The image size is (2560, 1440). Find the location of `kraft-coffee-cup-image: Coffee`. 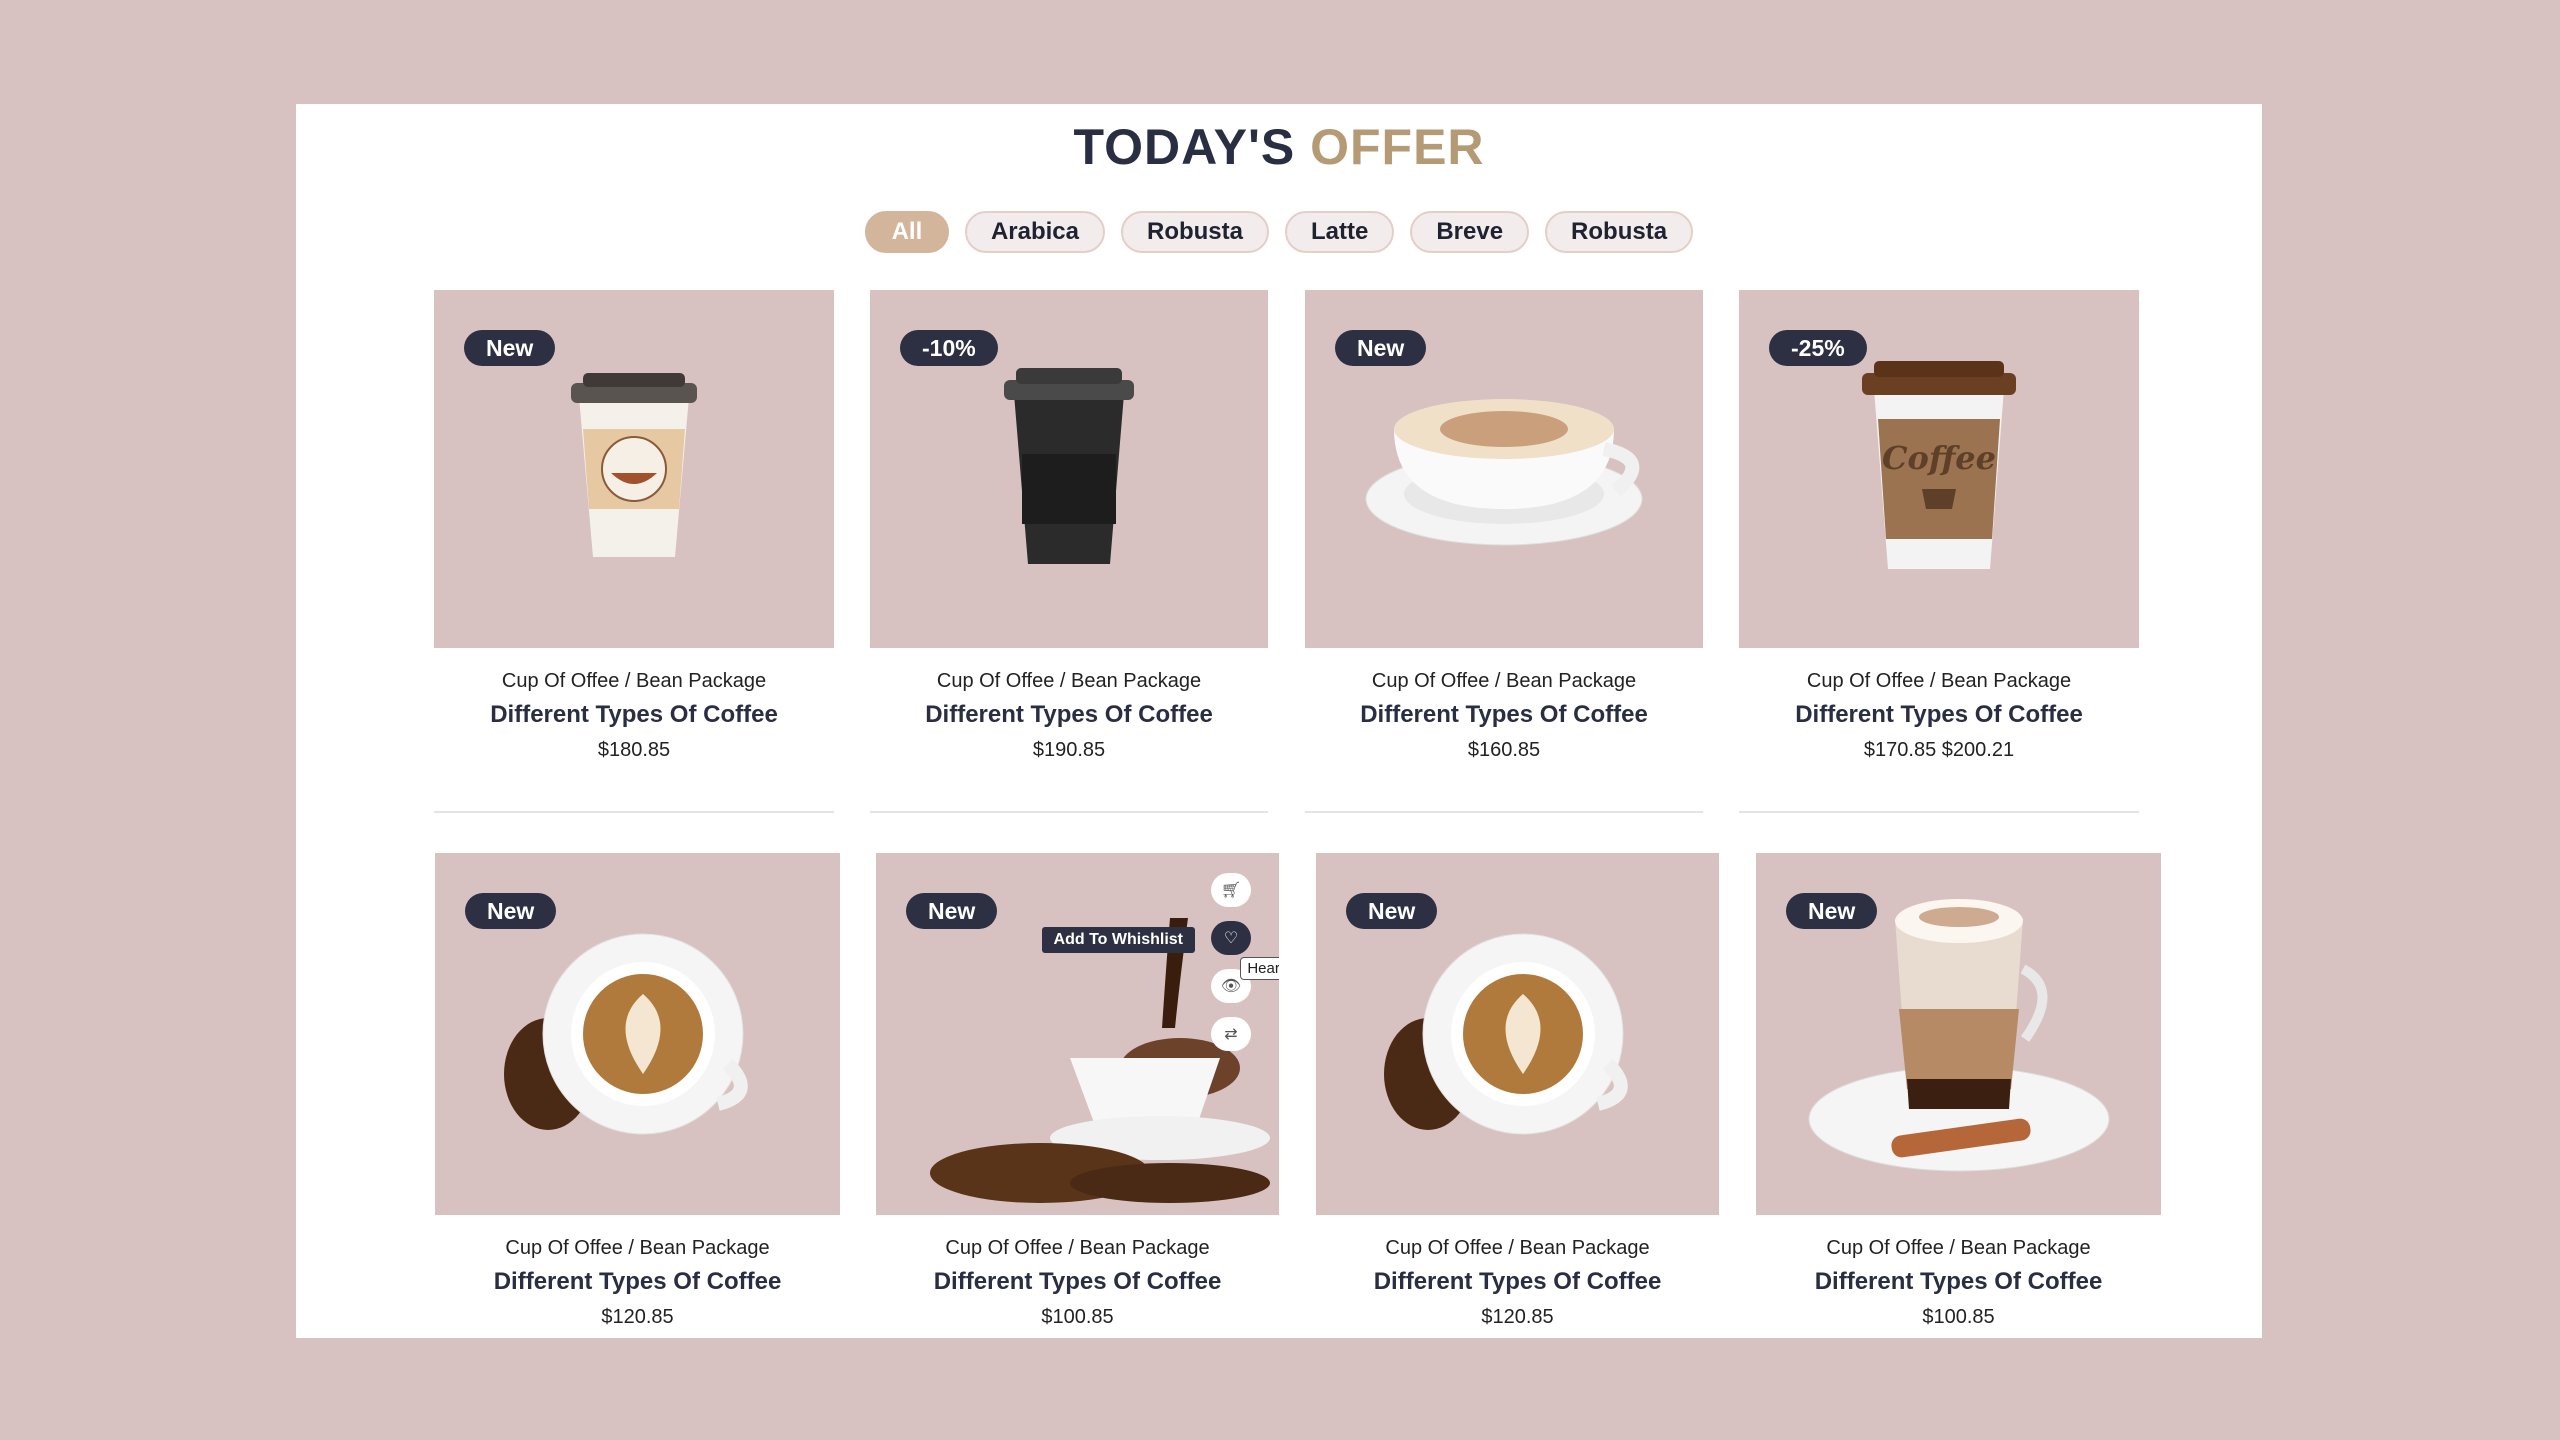

kraft-coffee-cup-image: Coffee is located at coordinates (1939, 465).